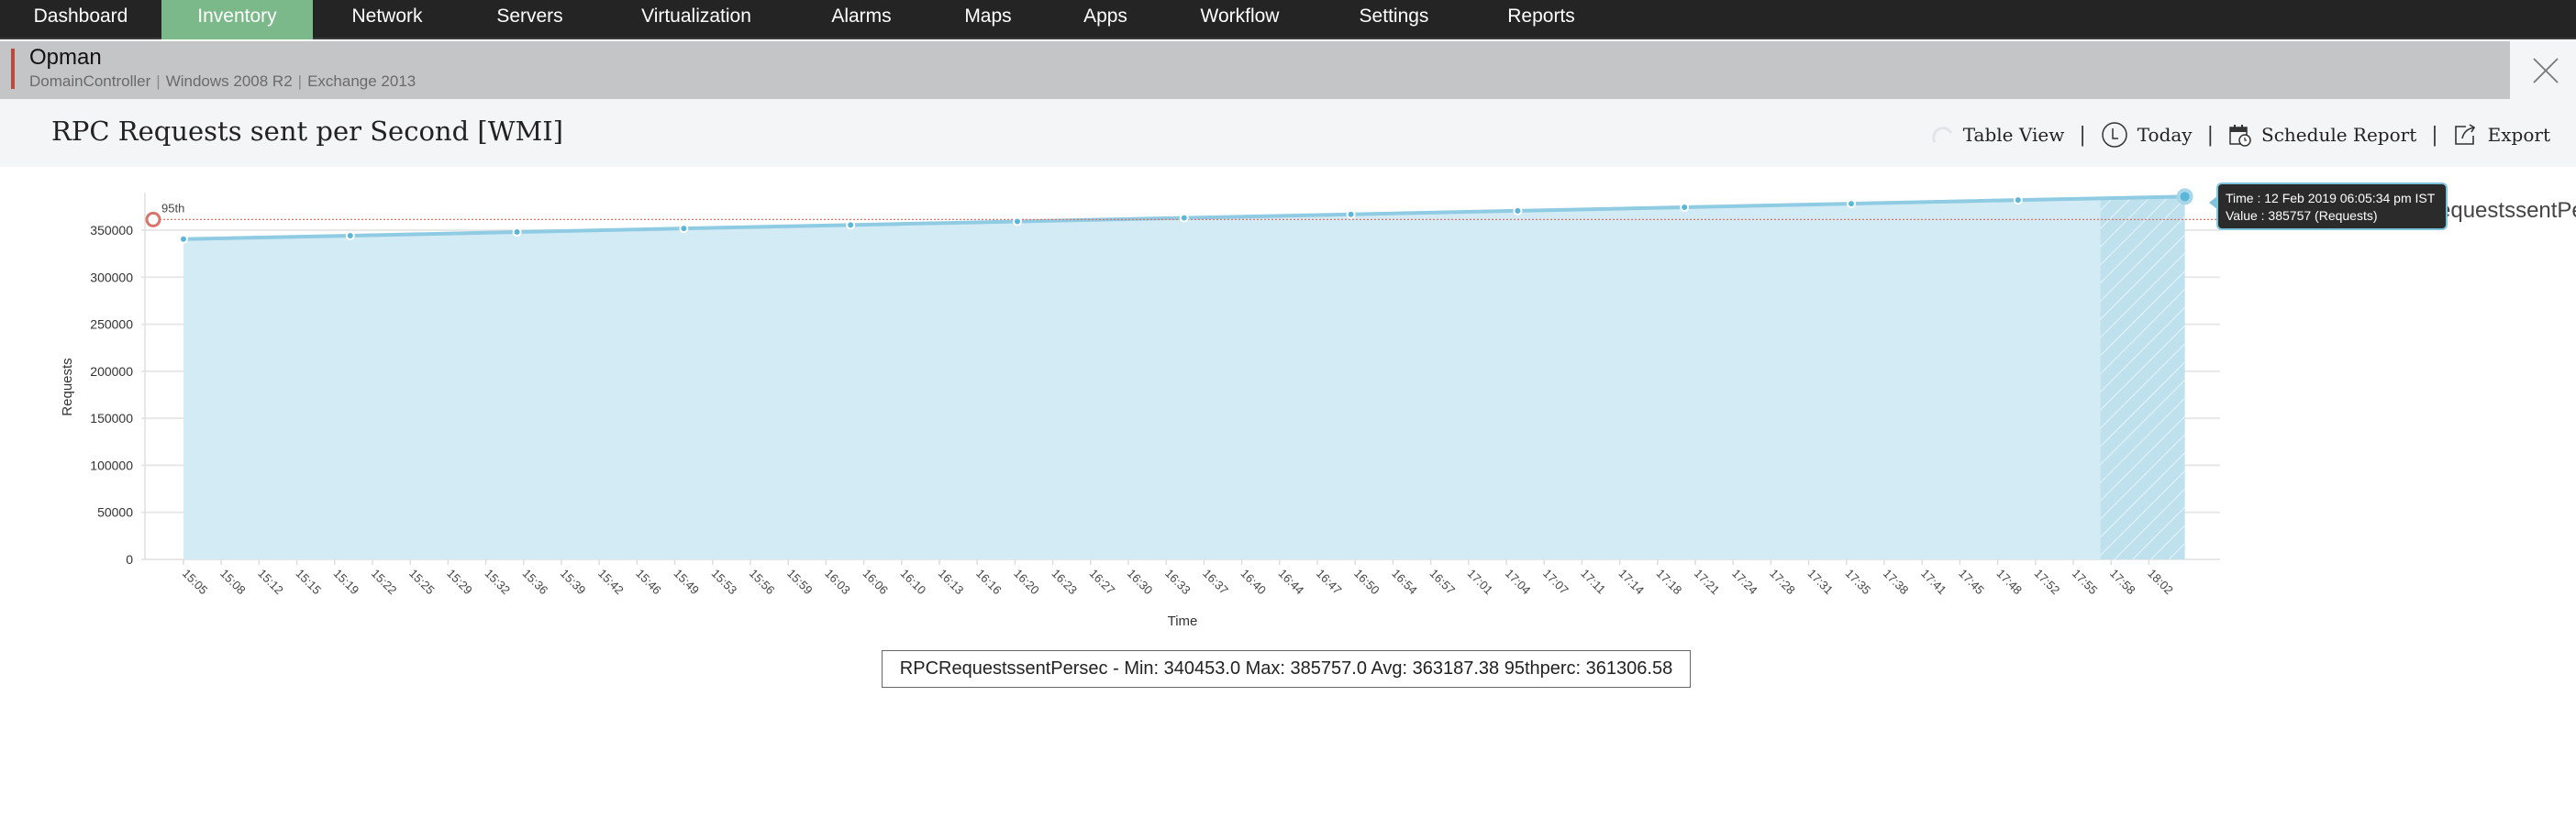  Describe the element at coordinates (1404, 582) in the screenshot. I see `x-tick-label: 16:54` at that location.